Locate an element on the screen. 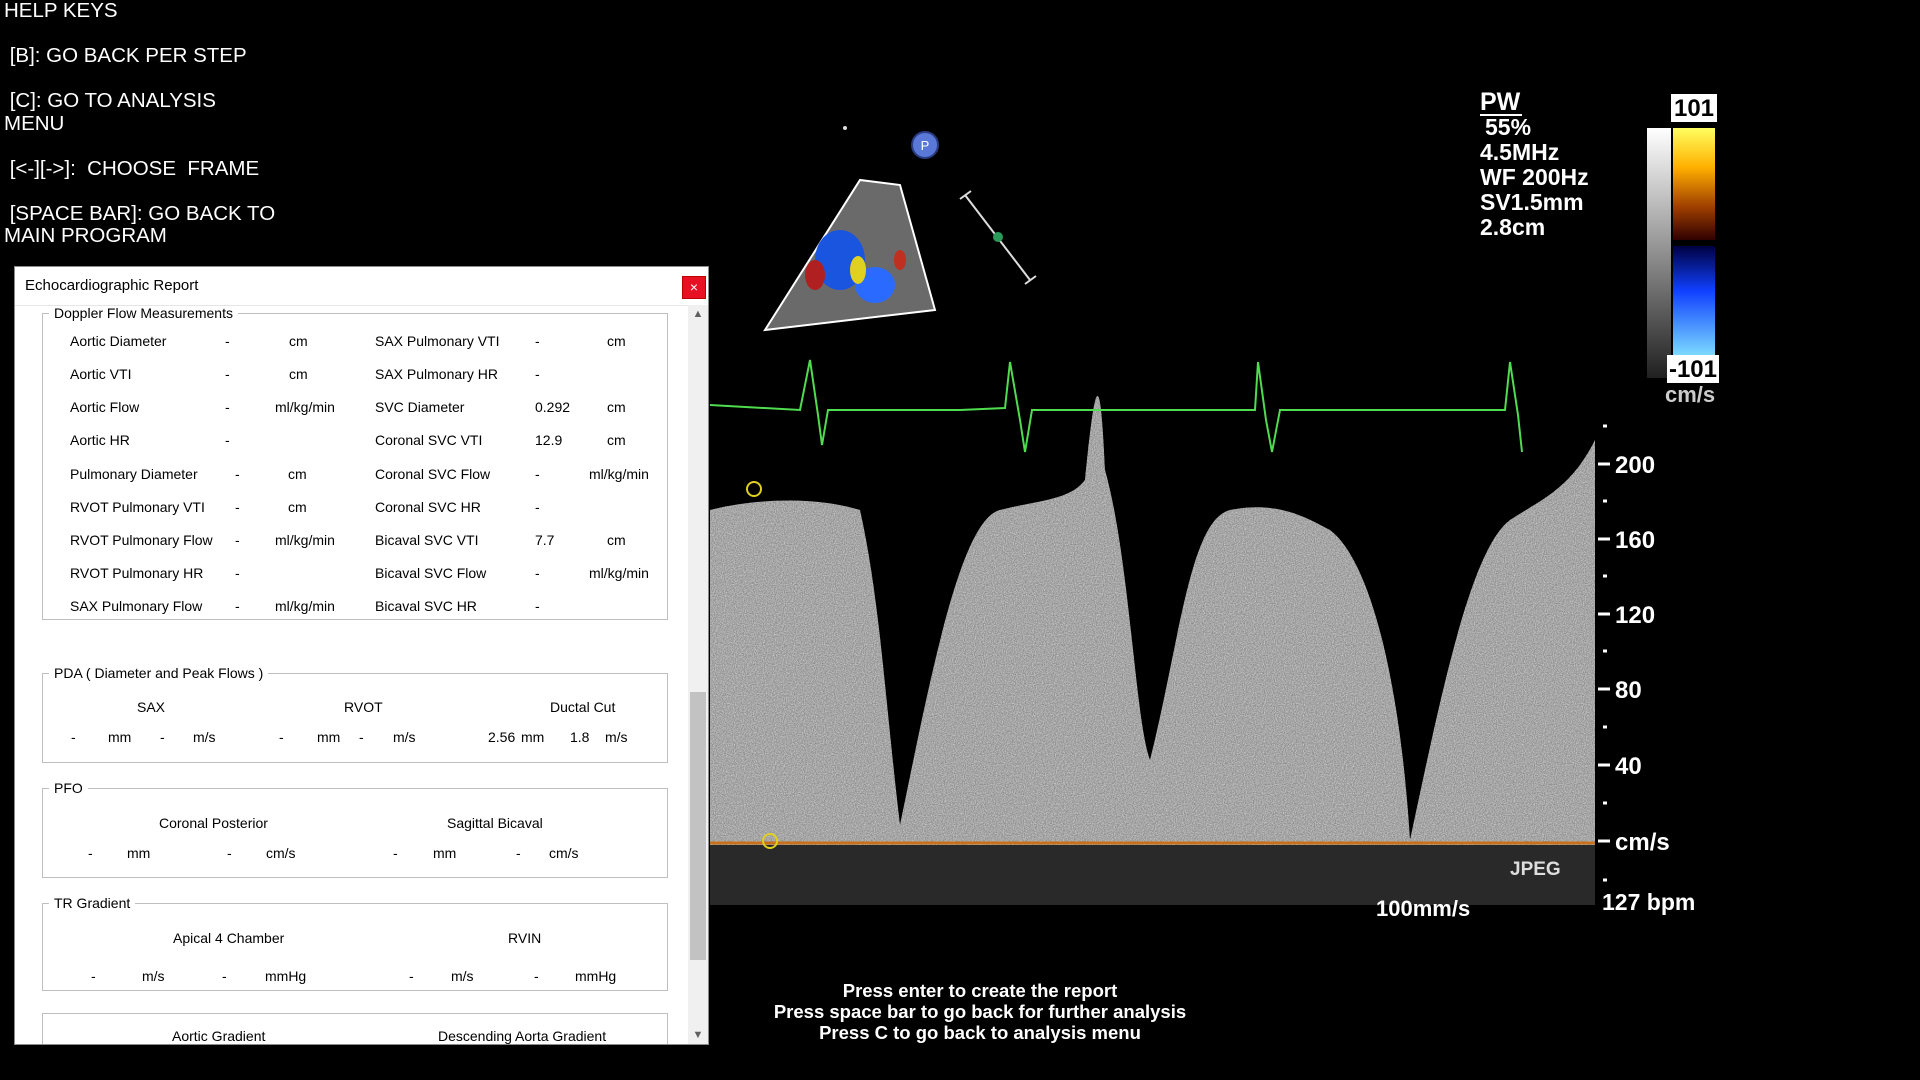 Image resolution: width=1920 pixels, height=1080 pixels. scale-unit-label: cm/s is located at coordinates (1690, 394).